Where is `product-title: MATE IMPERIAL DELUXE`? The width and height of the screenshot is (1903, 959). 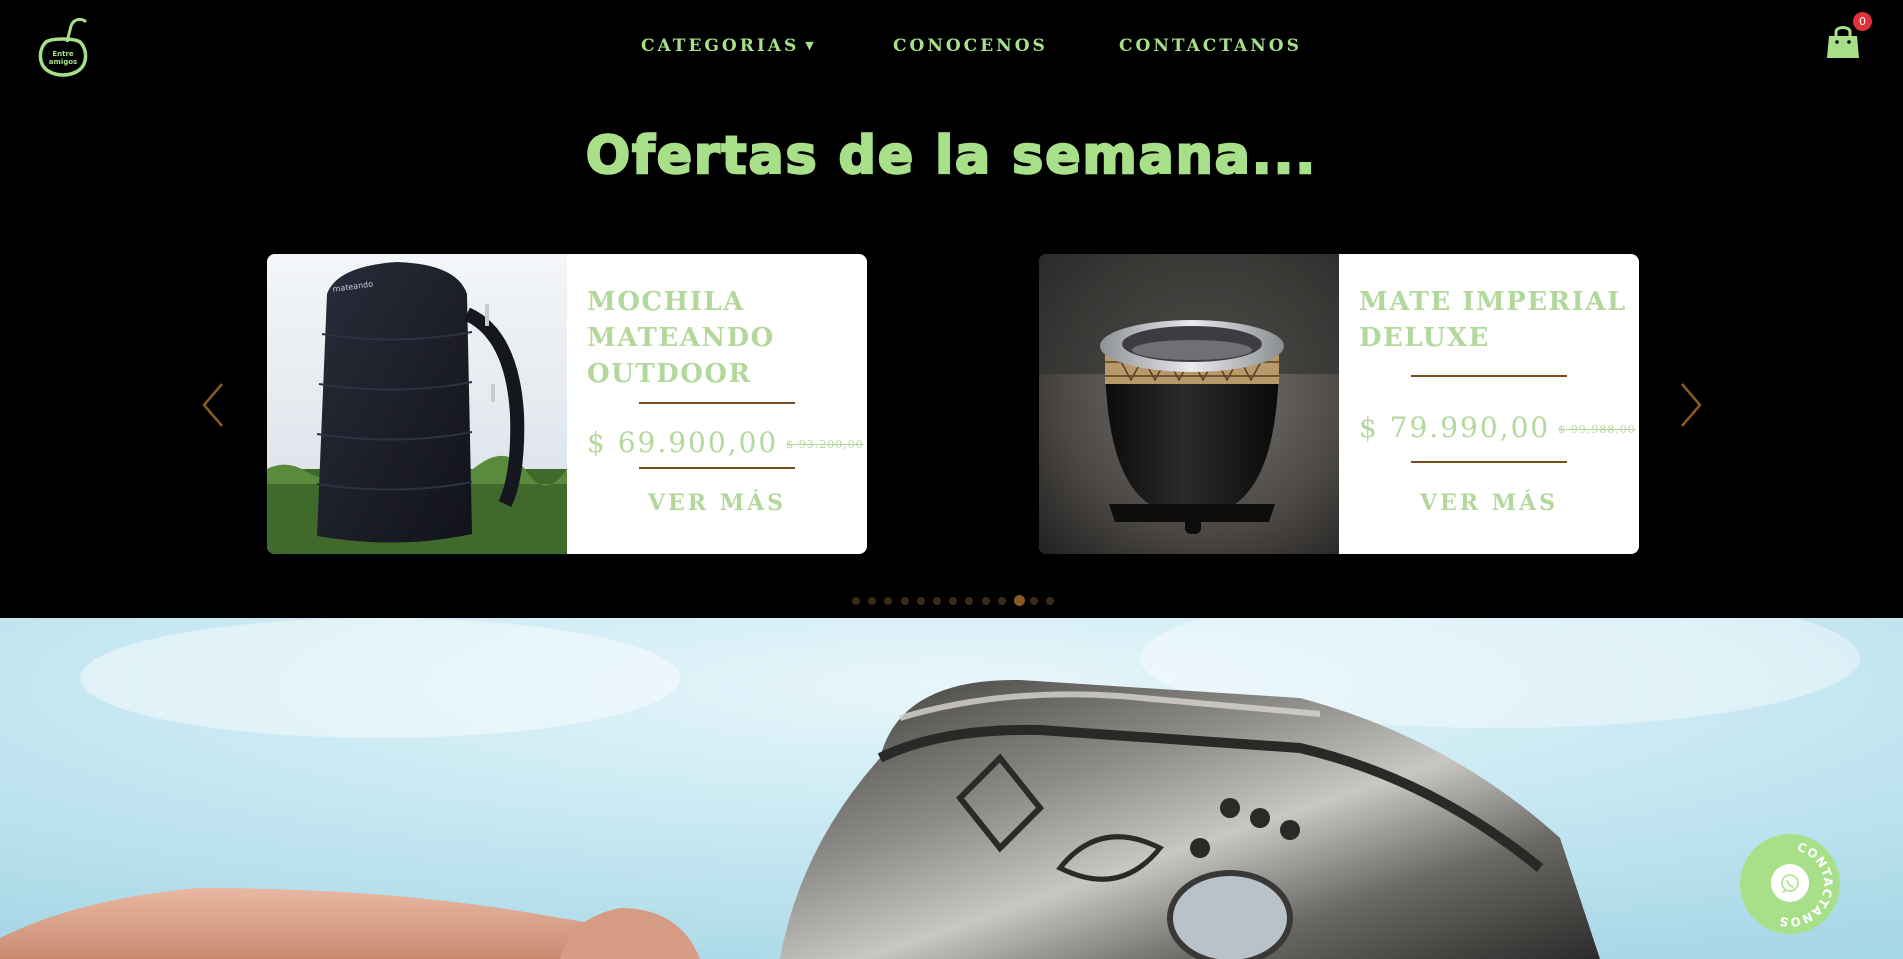 product-title: MATE IMPERIAL DELUXE is located at coordinates (1493, 320).